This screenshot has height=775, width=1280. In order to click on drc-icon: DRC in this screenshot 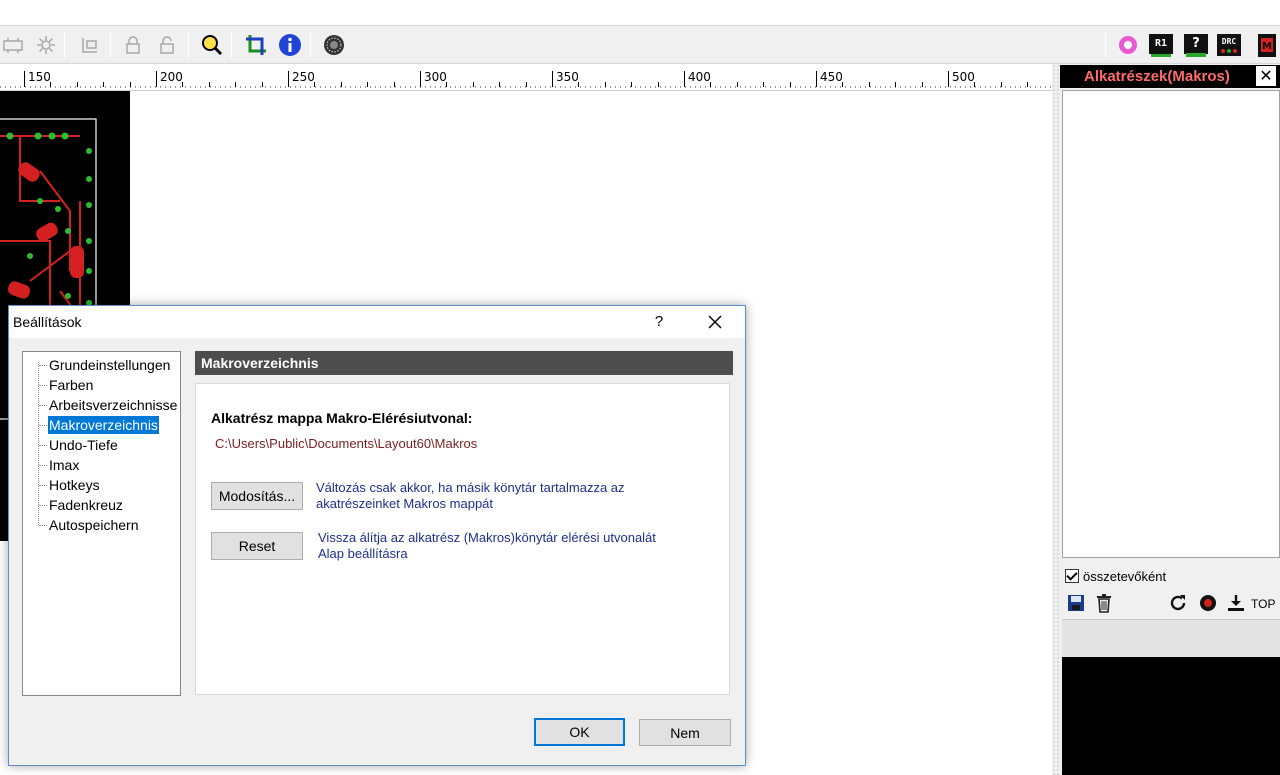, I will do `click(1229, 45)`.